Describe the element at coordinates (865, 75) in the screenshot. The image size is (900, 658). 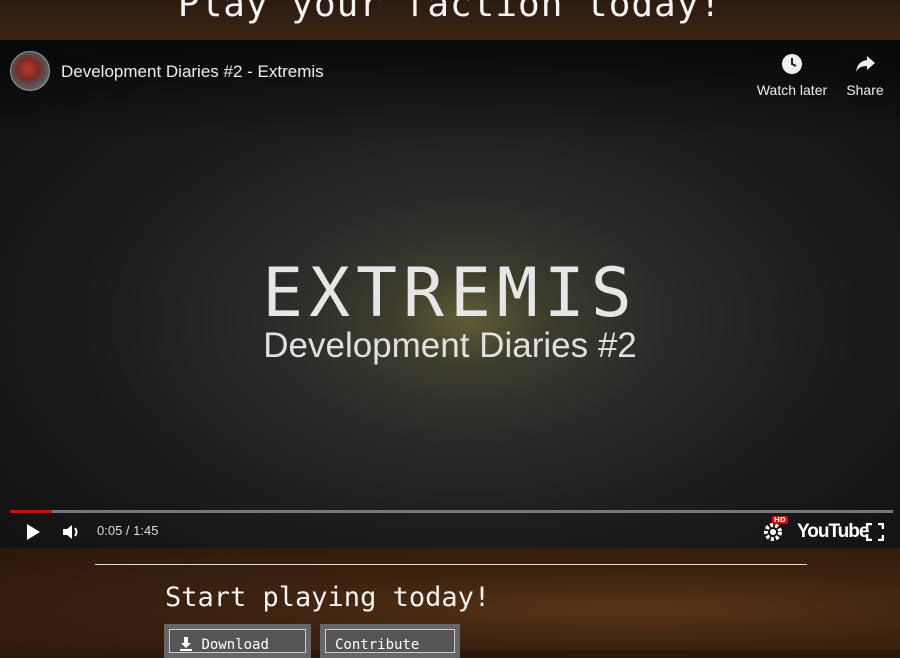
I see `share-button: Share` at that location.